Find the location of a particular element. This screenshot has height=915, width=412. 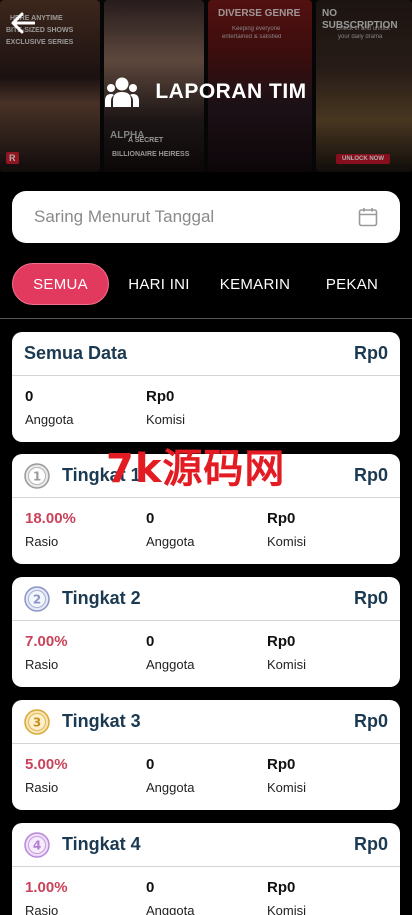

page-title: LAPORAN TIM is located at coordinates (231, 91).